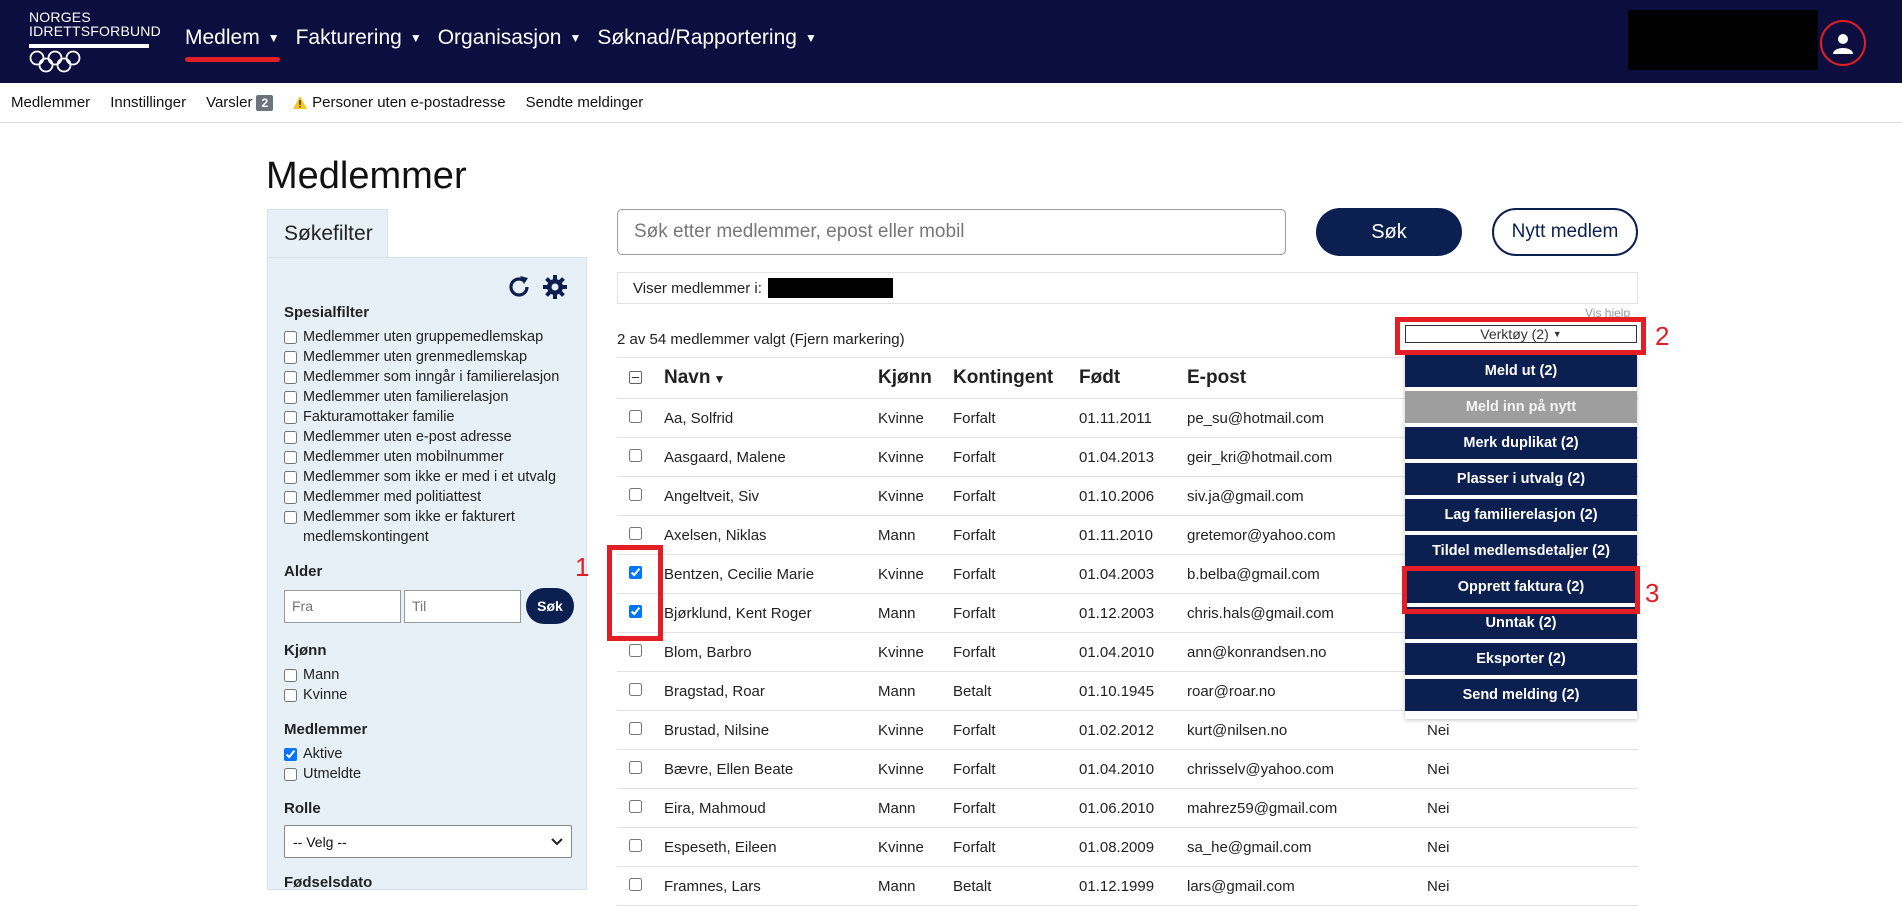 The image size is (1902, 906). What do you see at coordinates (510, 38) in the screenshot?
I see `menu-organisasjon: Organisasjon ▼` at bounding box center [510, 38].